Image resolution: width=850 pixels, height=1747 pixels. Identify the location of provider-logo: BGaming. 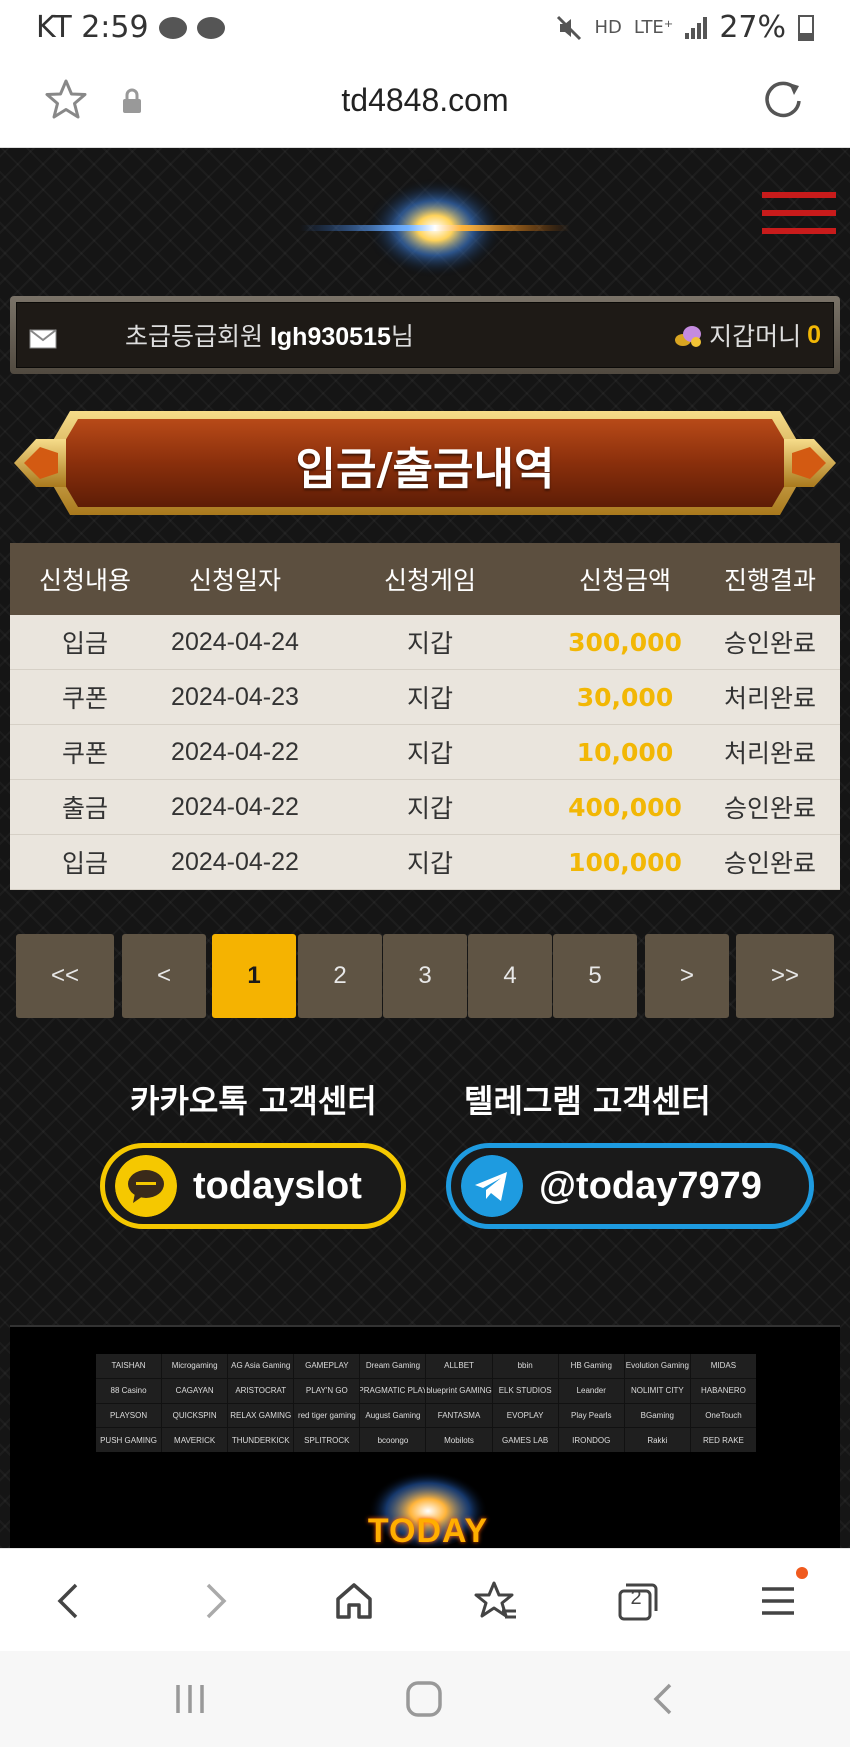
(657, 1415).